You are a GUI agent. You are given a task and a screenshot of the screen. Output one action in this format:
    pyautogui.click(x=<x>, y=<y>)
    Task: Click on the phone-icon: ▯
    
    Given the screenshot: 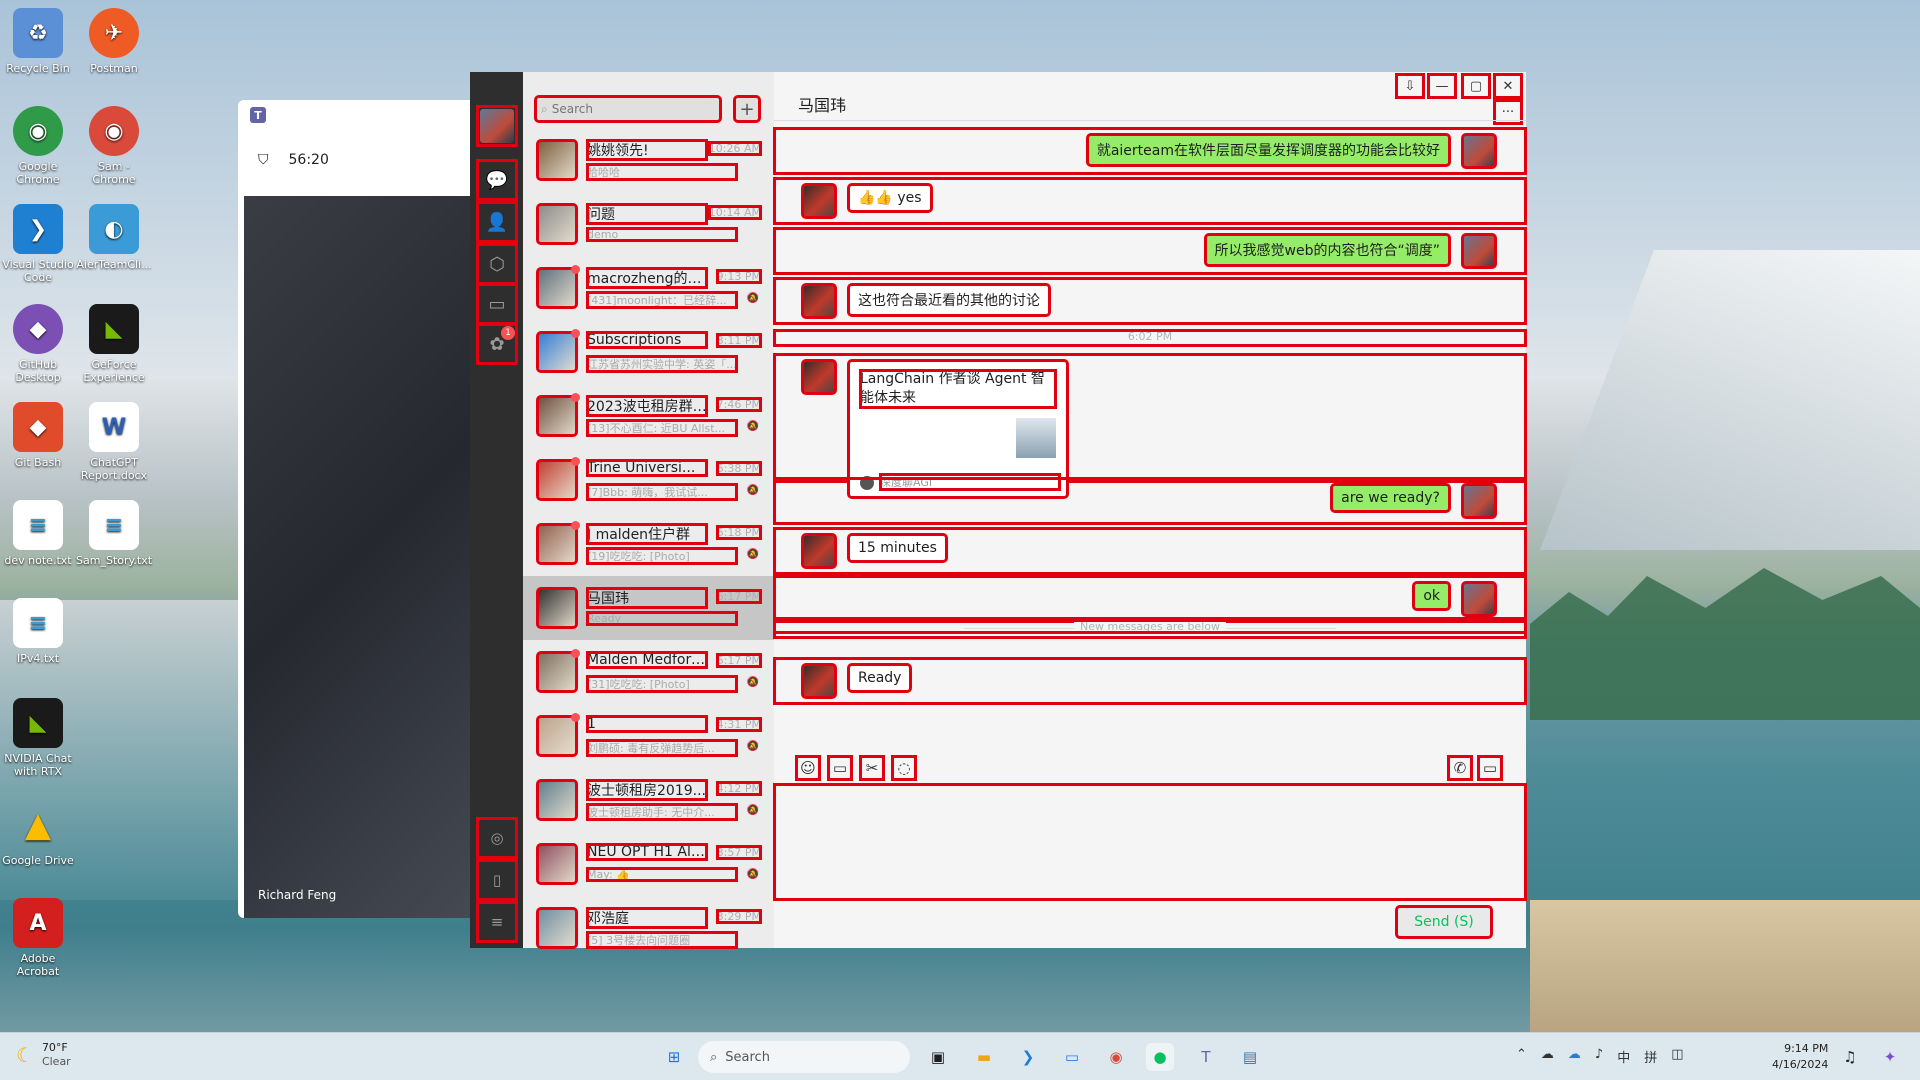 What is the action you would take?
    pyautogui.click(x=497, y=880)
    